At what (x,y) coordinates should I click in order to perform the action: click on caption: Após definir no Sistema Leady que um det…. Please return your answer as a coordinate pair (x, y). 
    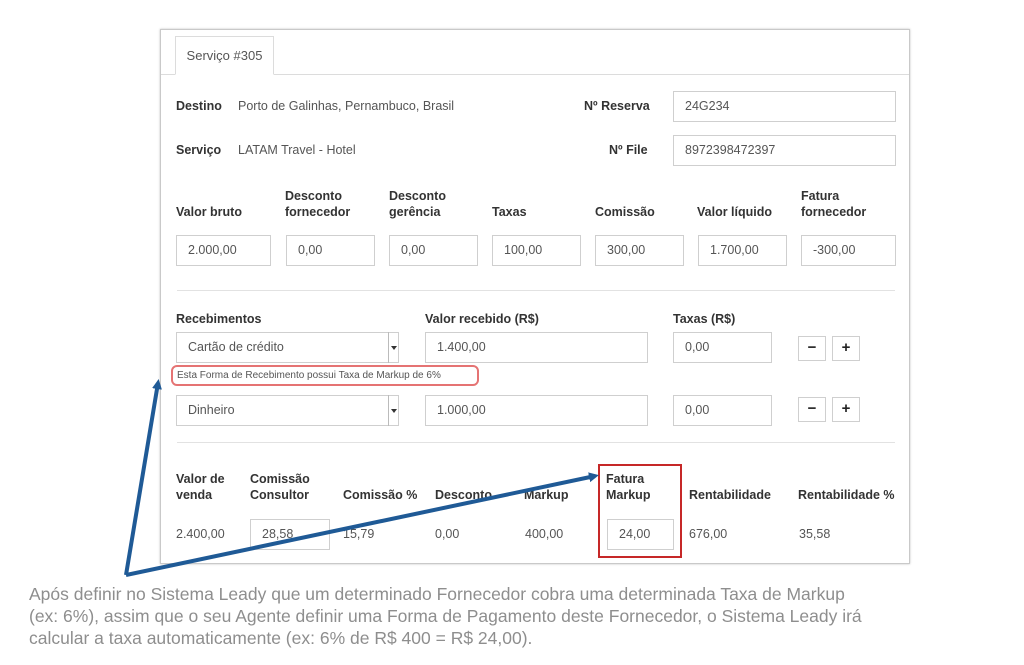
    Looking at the image, I should click on (524, 616).